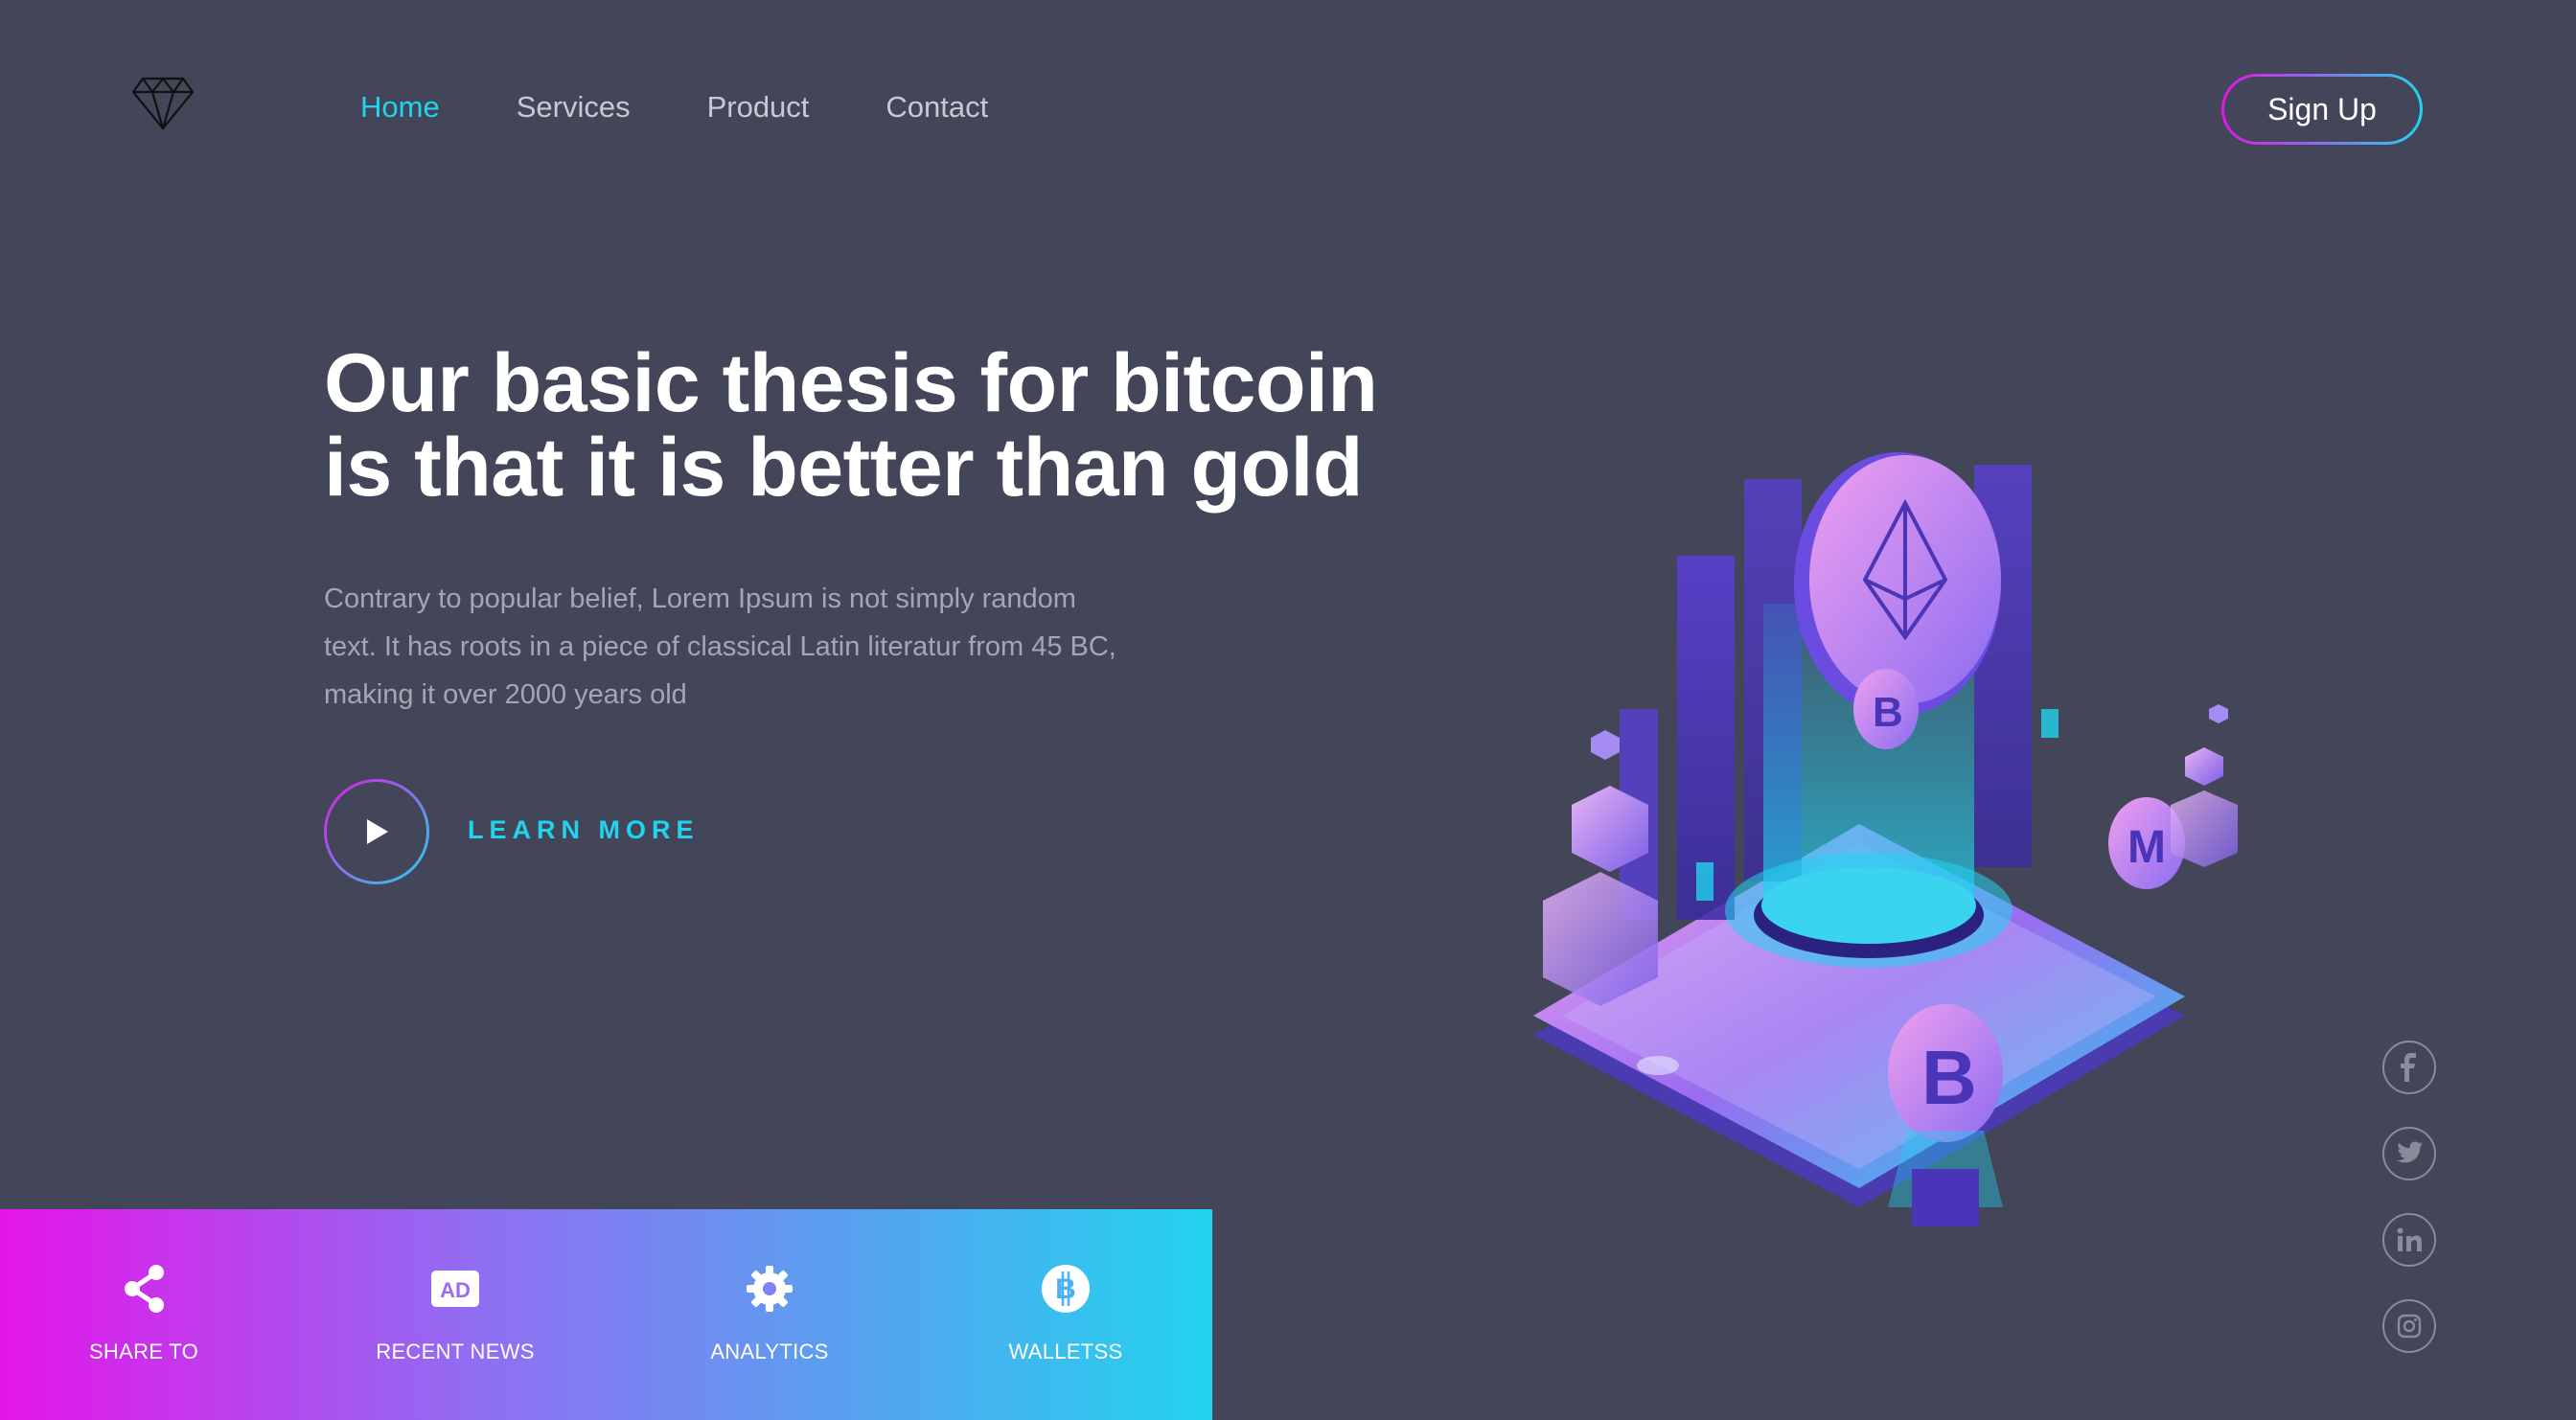 The image size is (2576, 1420). I want to click on feature-share: SHARE TO, so click(148, 1314).